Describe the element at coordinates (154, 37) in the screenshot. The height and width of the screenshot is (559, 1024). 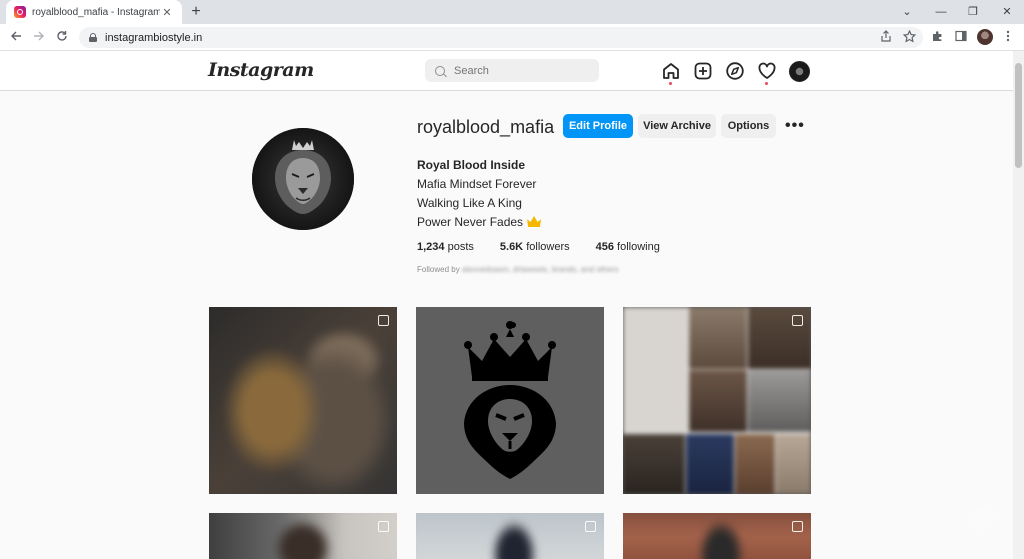
I see `url-text: instagrambiostyle.in` at that location.